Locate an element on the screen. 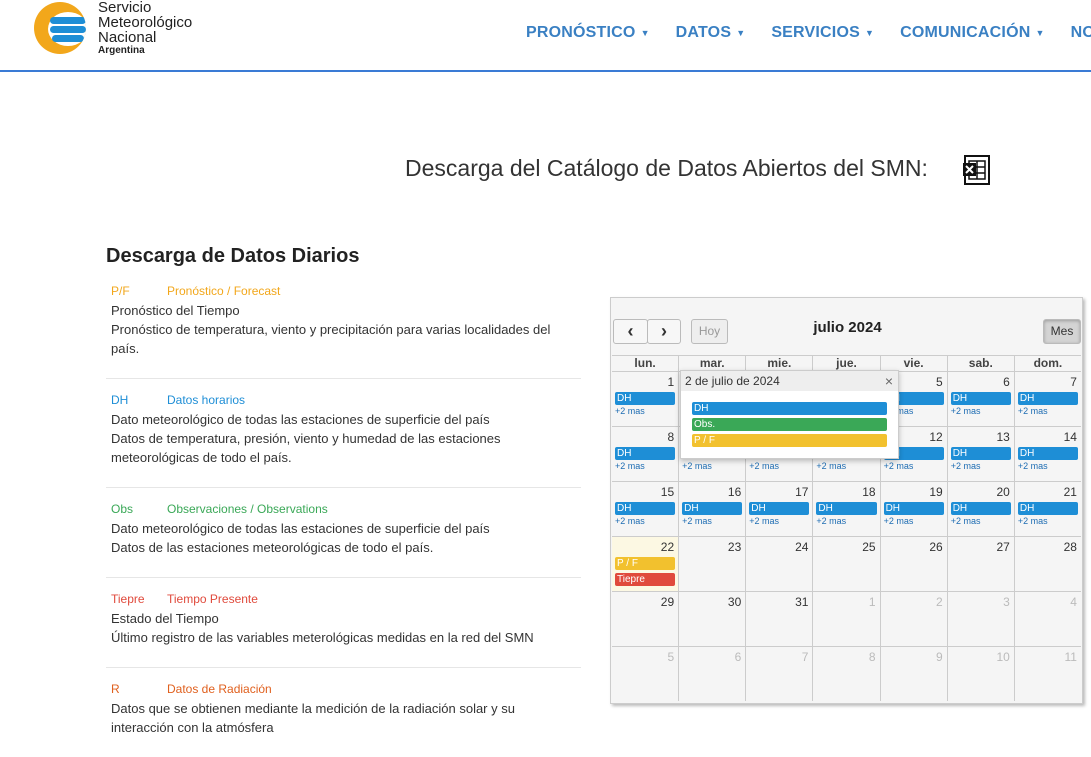 The height and width of the screenshot is (757, 1091). weekday-label: dom. is located at coordinates (1047, 363).